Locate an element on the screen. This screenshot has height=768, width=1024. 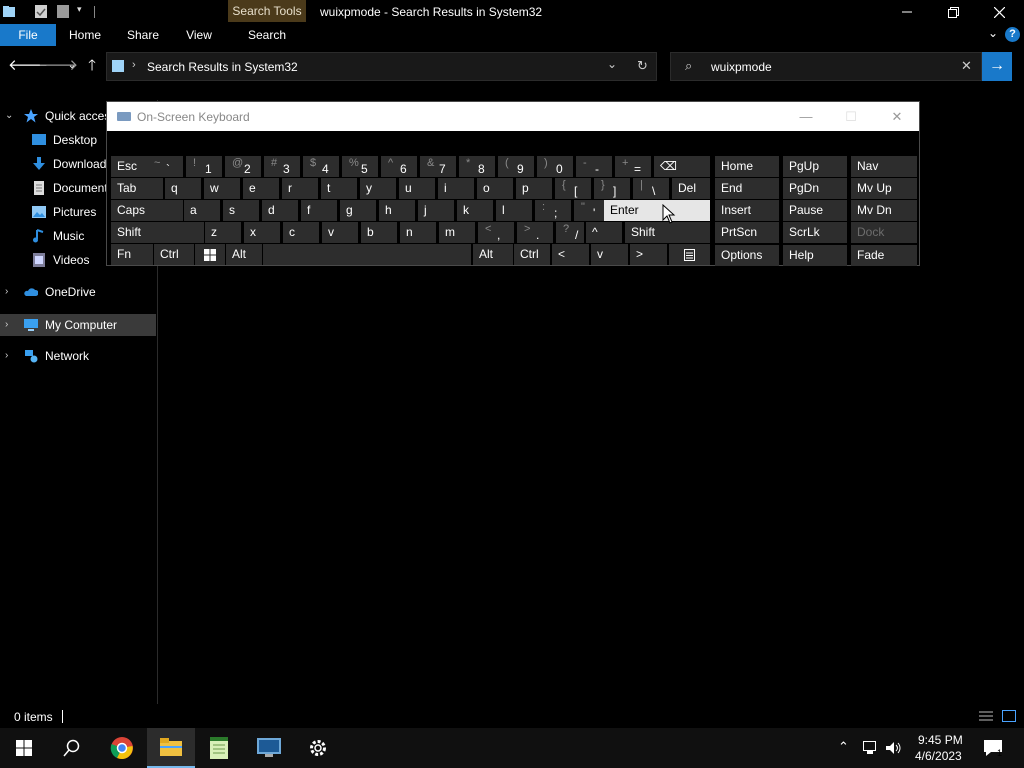
key-m: m is located at coordinates (457, 232).